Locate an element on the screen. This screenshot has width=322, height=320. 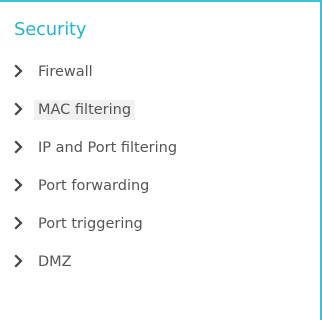
menu-item-label: DMZ is located at coordinates (55, 262).